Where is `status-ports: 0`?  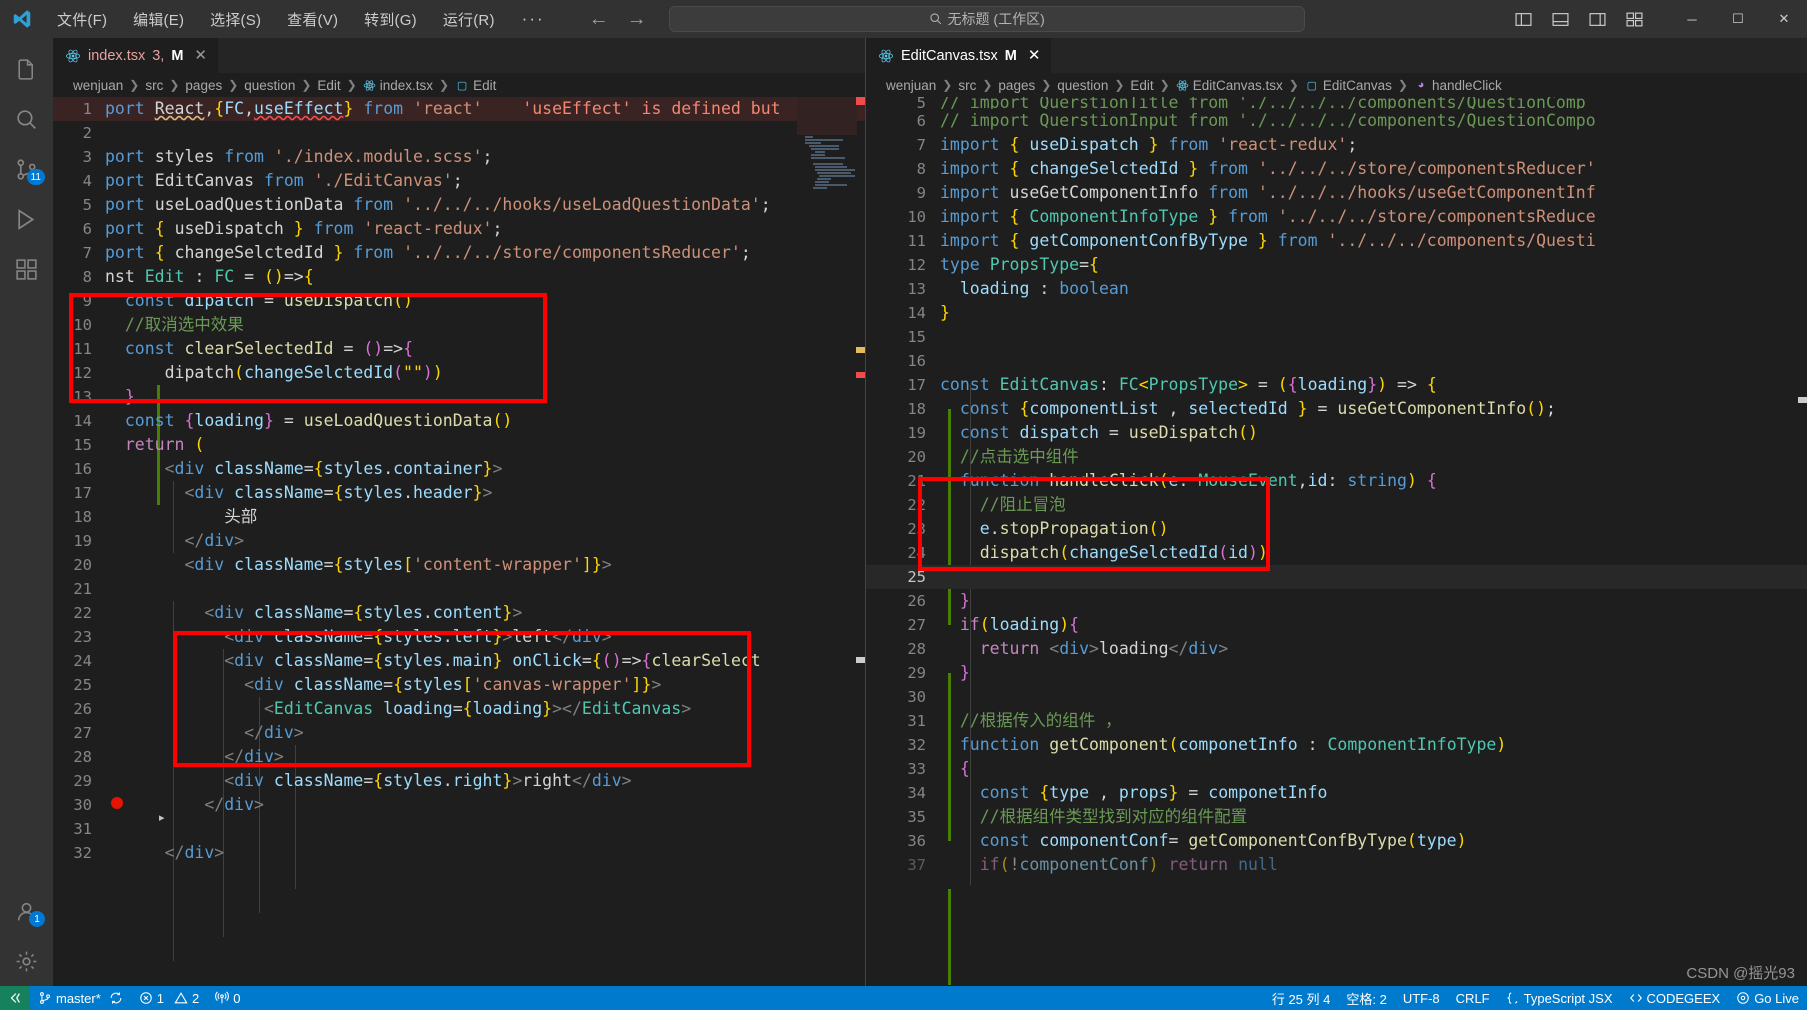 status-ports: 0 is located at coordinates (227, 998).